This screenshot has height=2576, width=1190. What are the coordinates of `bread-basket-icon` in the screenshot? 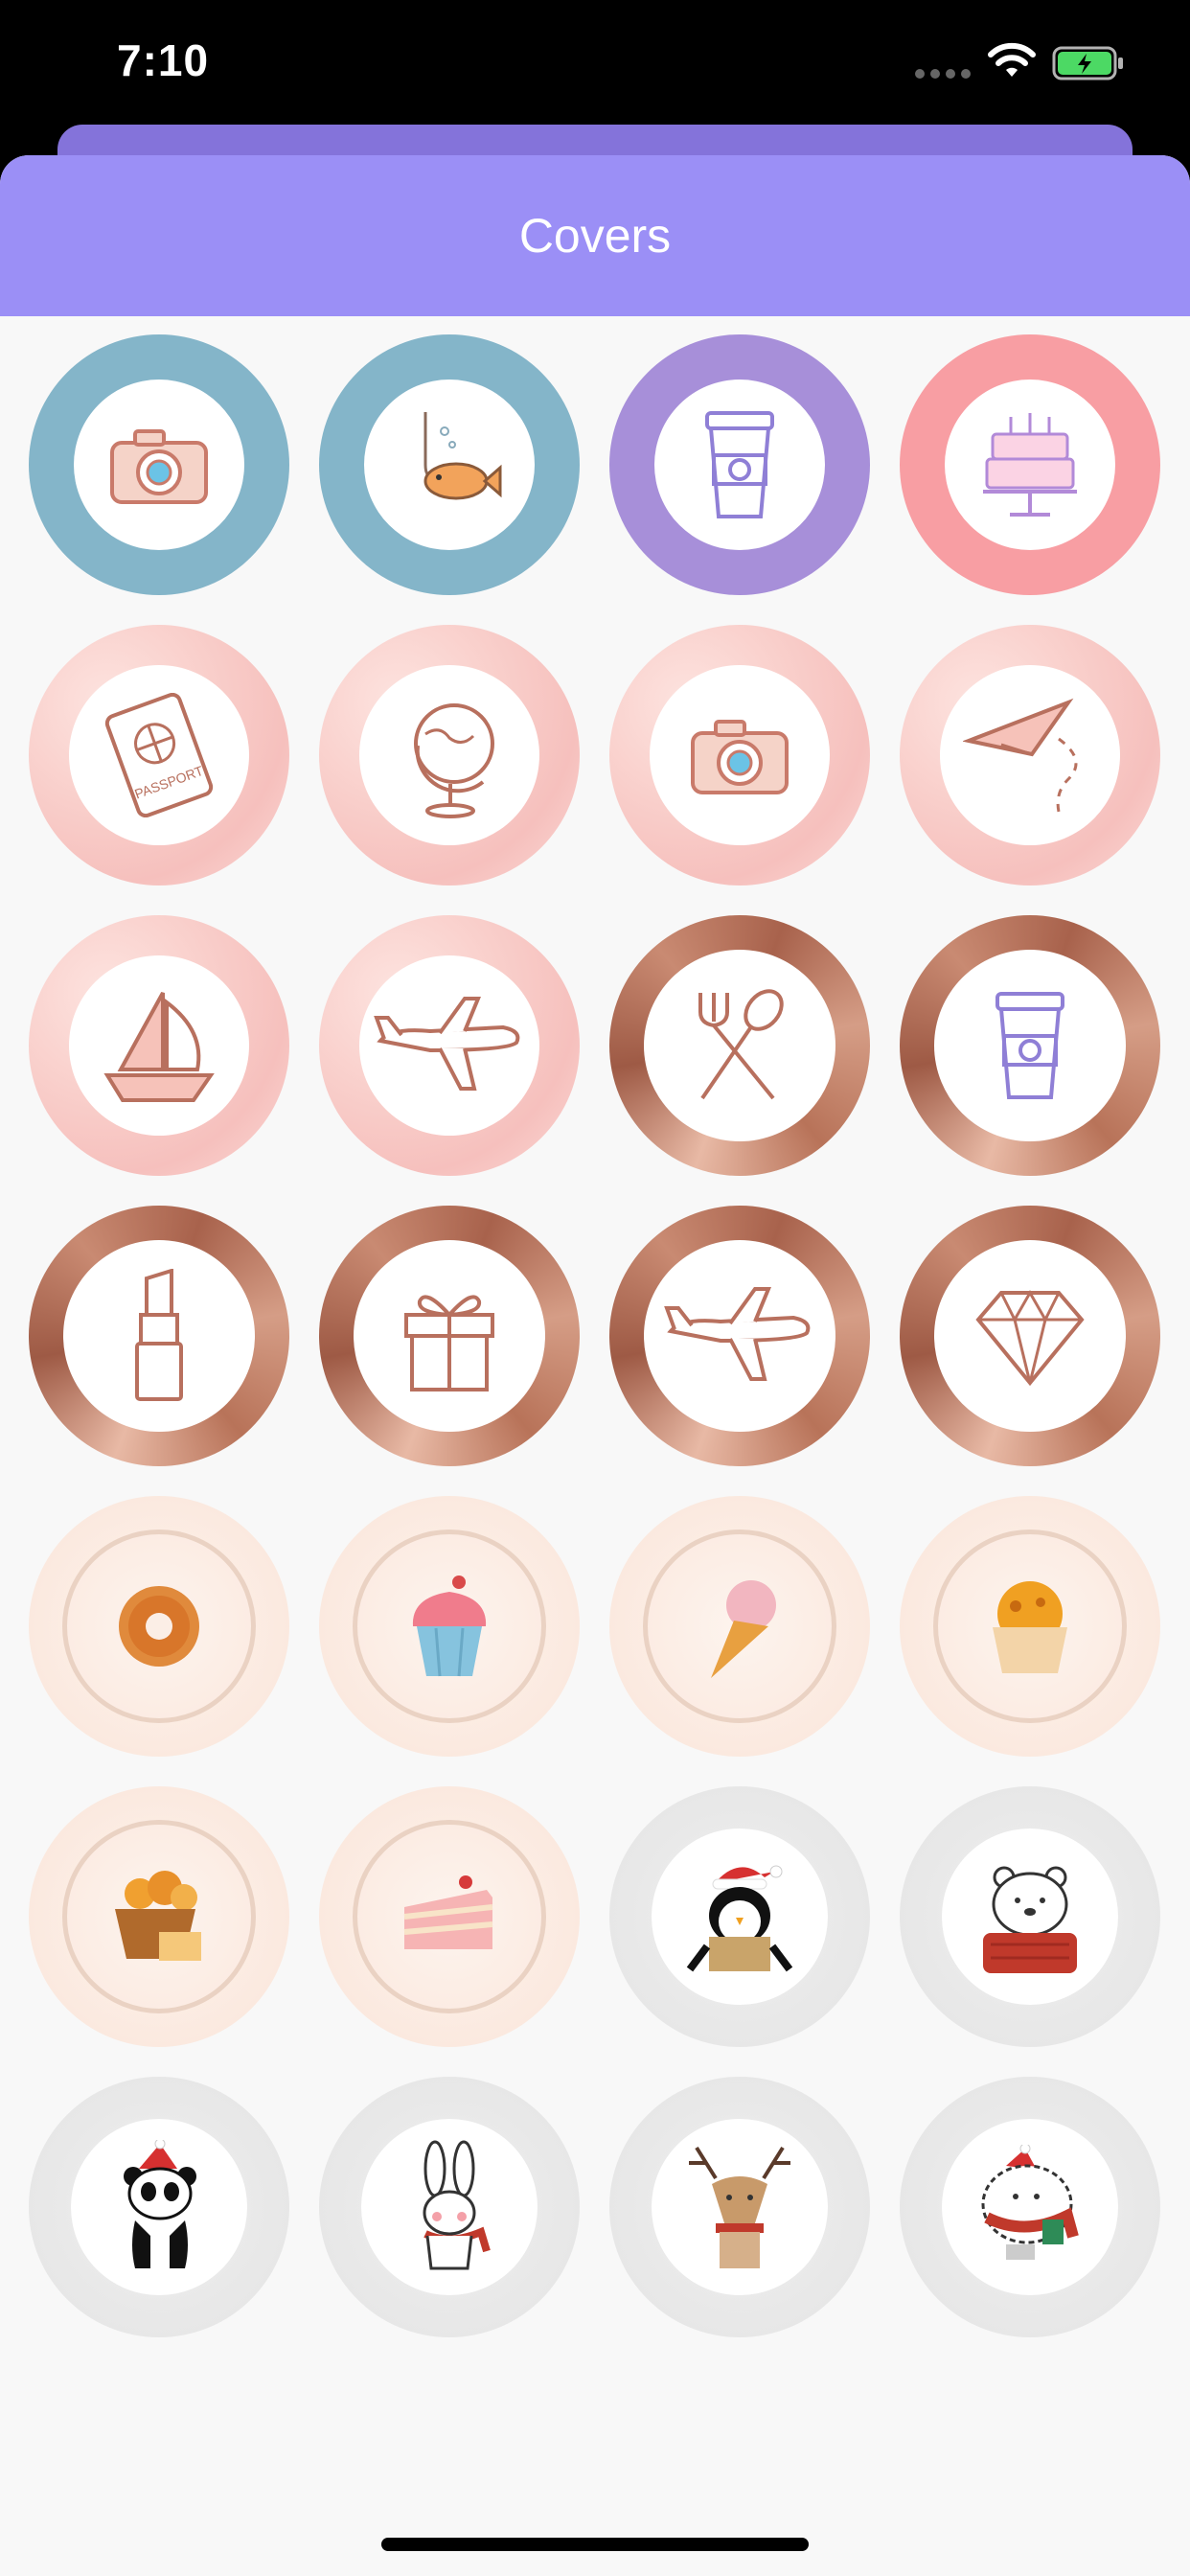 It's located at (159, 1916).